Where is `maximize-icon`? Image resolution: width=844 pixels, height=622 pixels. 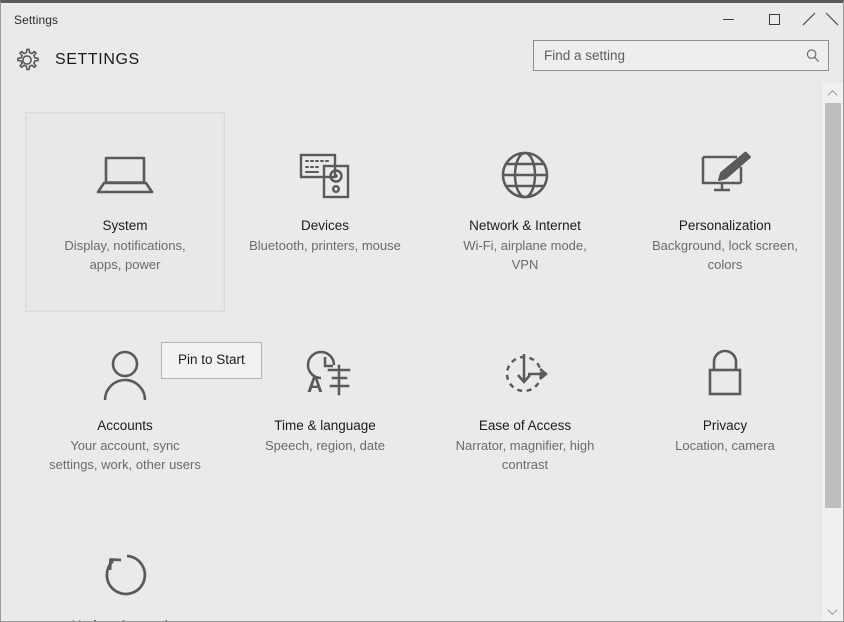
maximize-icon is located at coordinates (774, 19).